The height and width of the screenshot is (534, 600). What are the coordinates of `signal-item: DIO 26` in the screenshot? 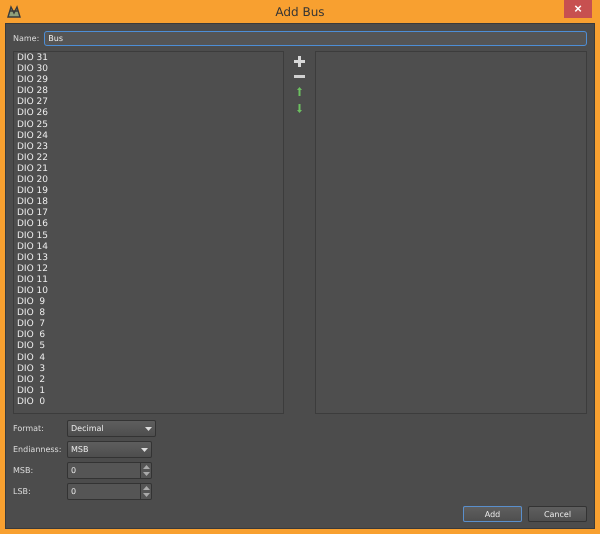 It's located at (148, 114).